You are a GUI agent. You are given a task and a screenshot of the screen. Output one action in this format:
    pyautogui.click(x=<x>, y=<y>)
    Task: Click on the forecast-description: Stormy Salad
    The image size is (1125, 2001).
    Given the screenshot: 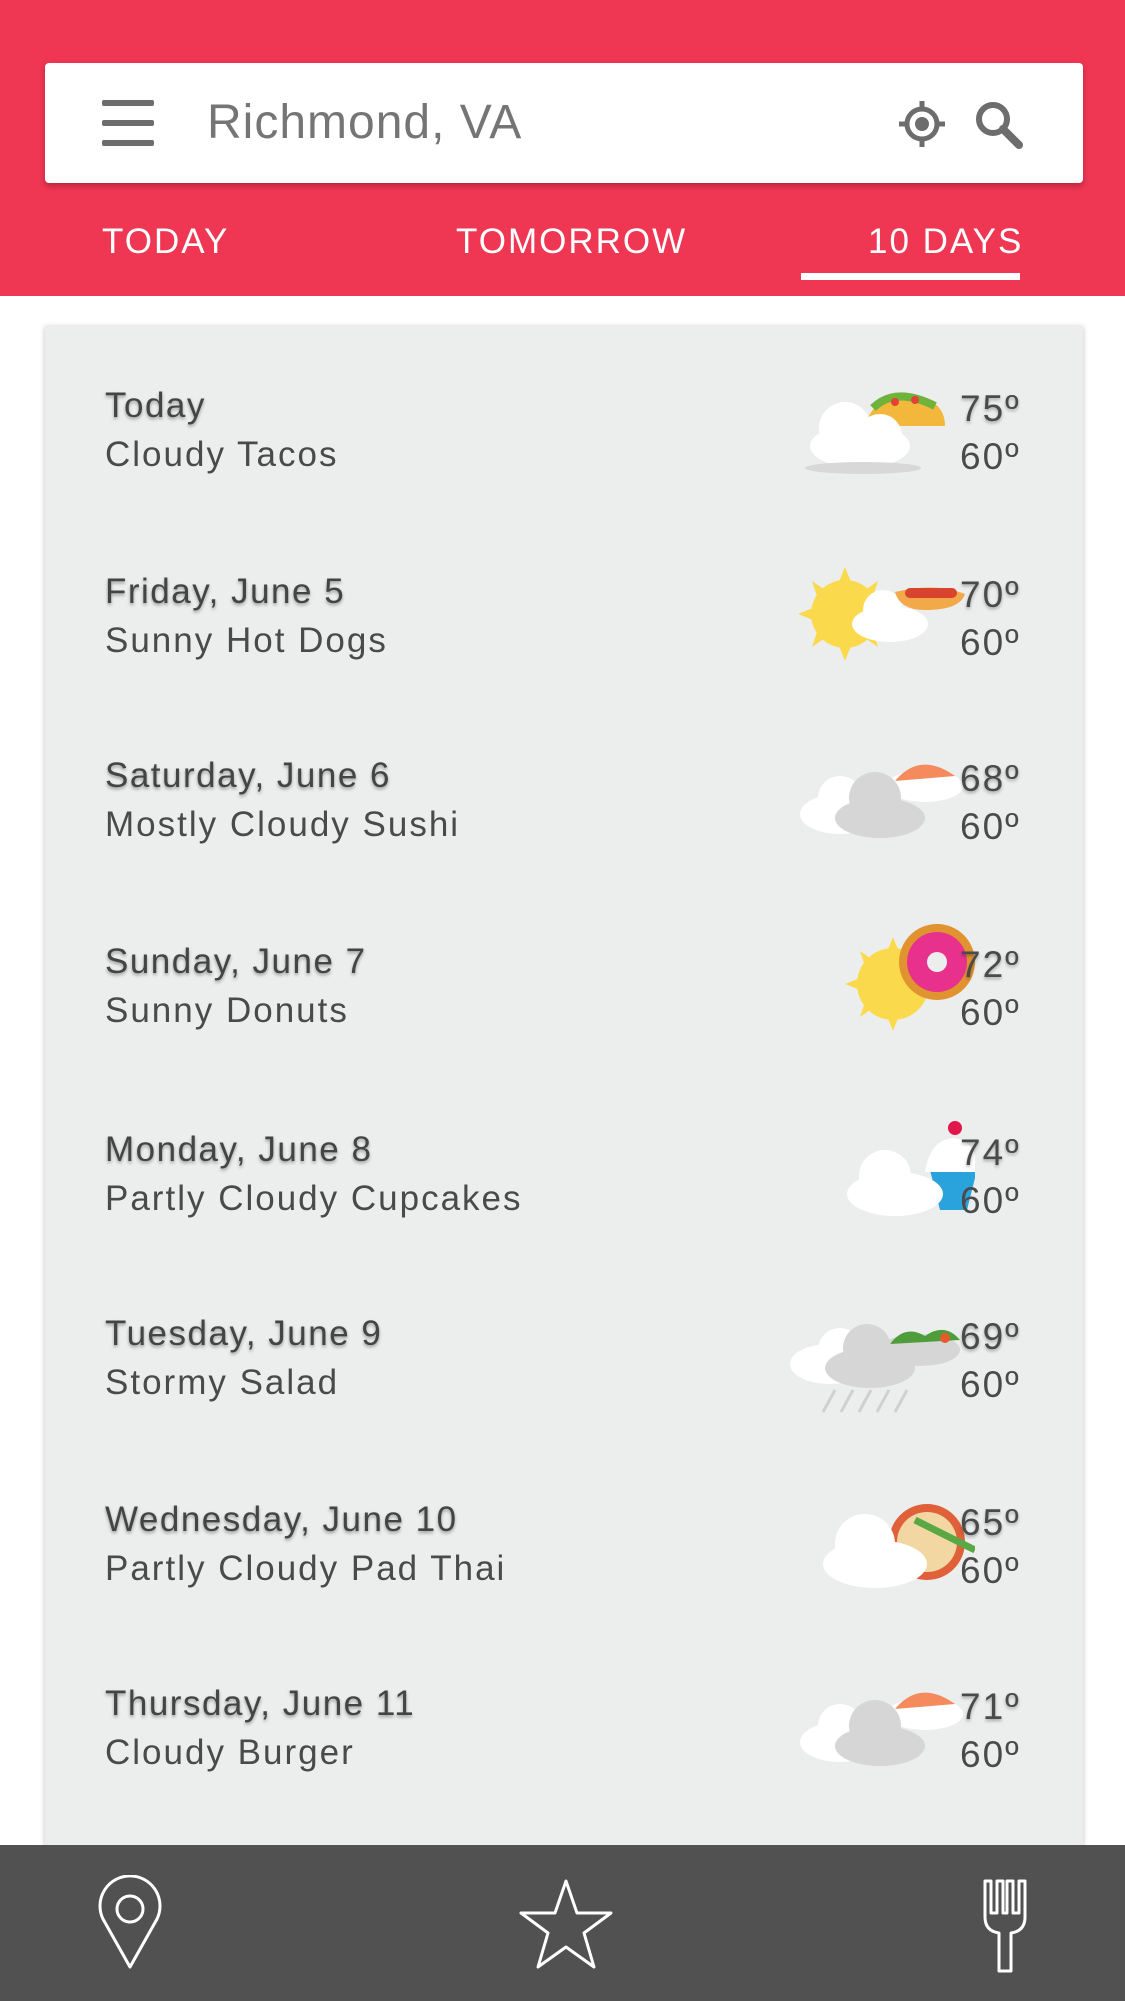 What is the action you would take?
    pyautogui.click(x=222, y=1382)
    